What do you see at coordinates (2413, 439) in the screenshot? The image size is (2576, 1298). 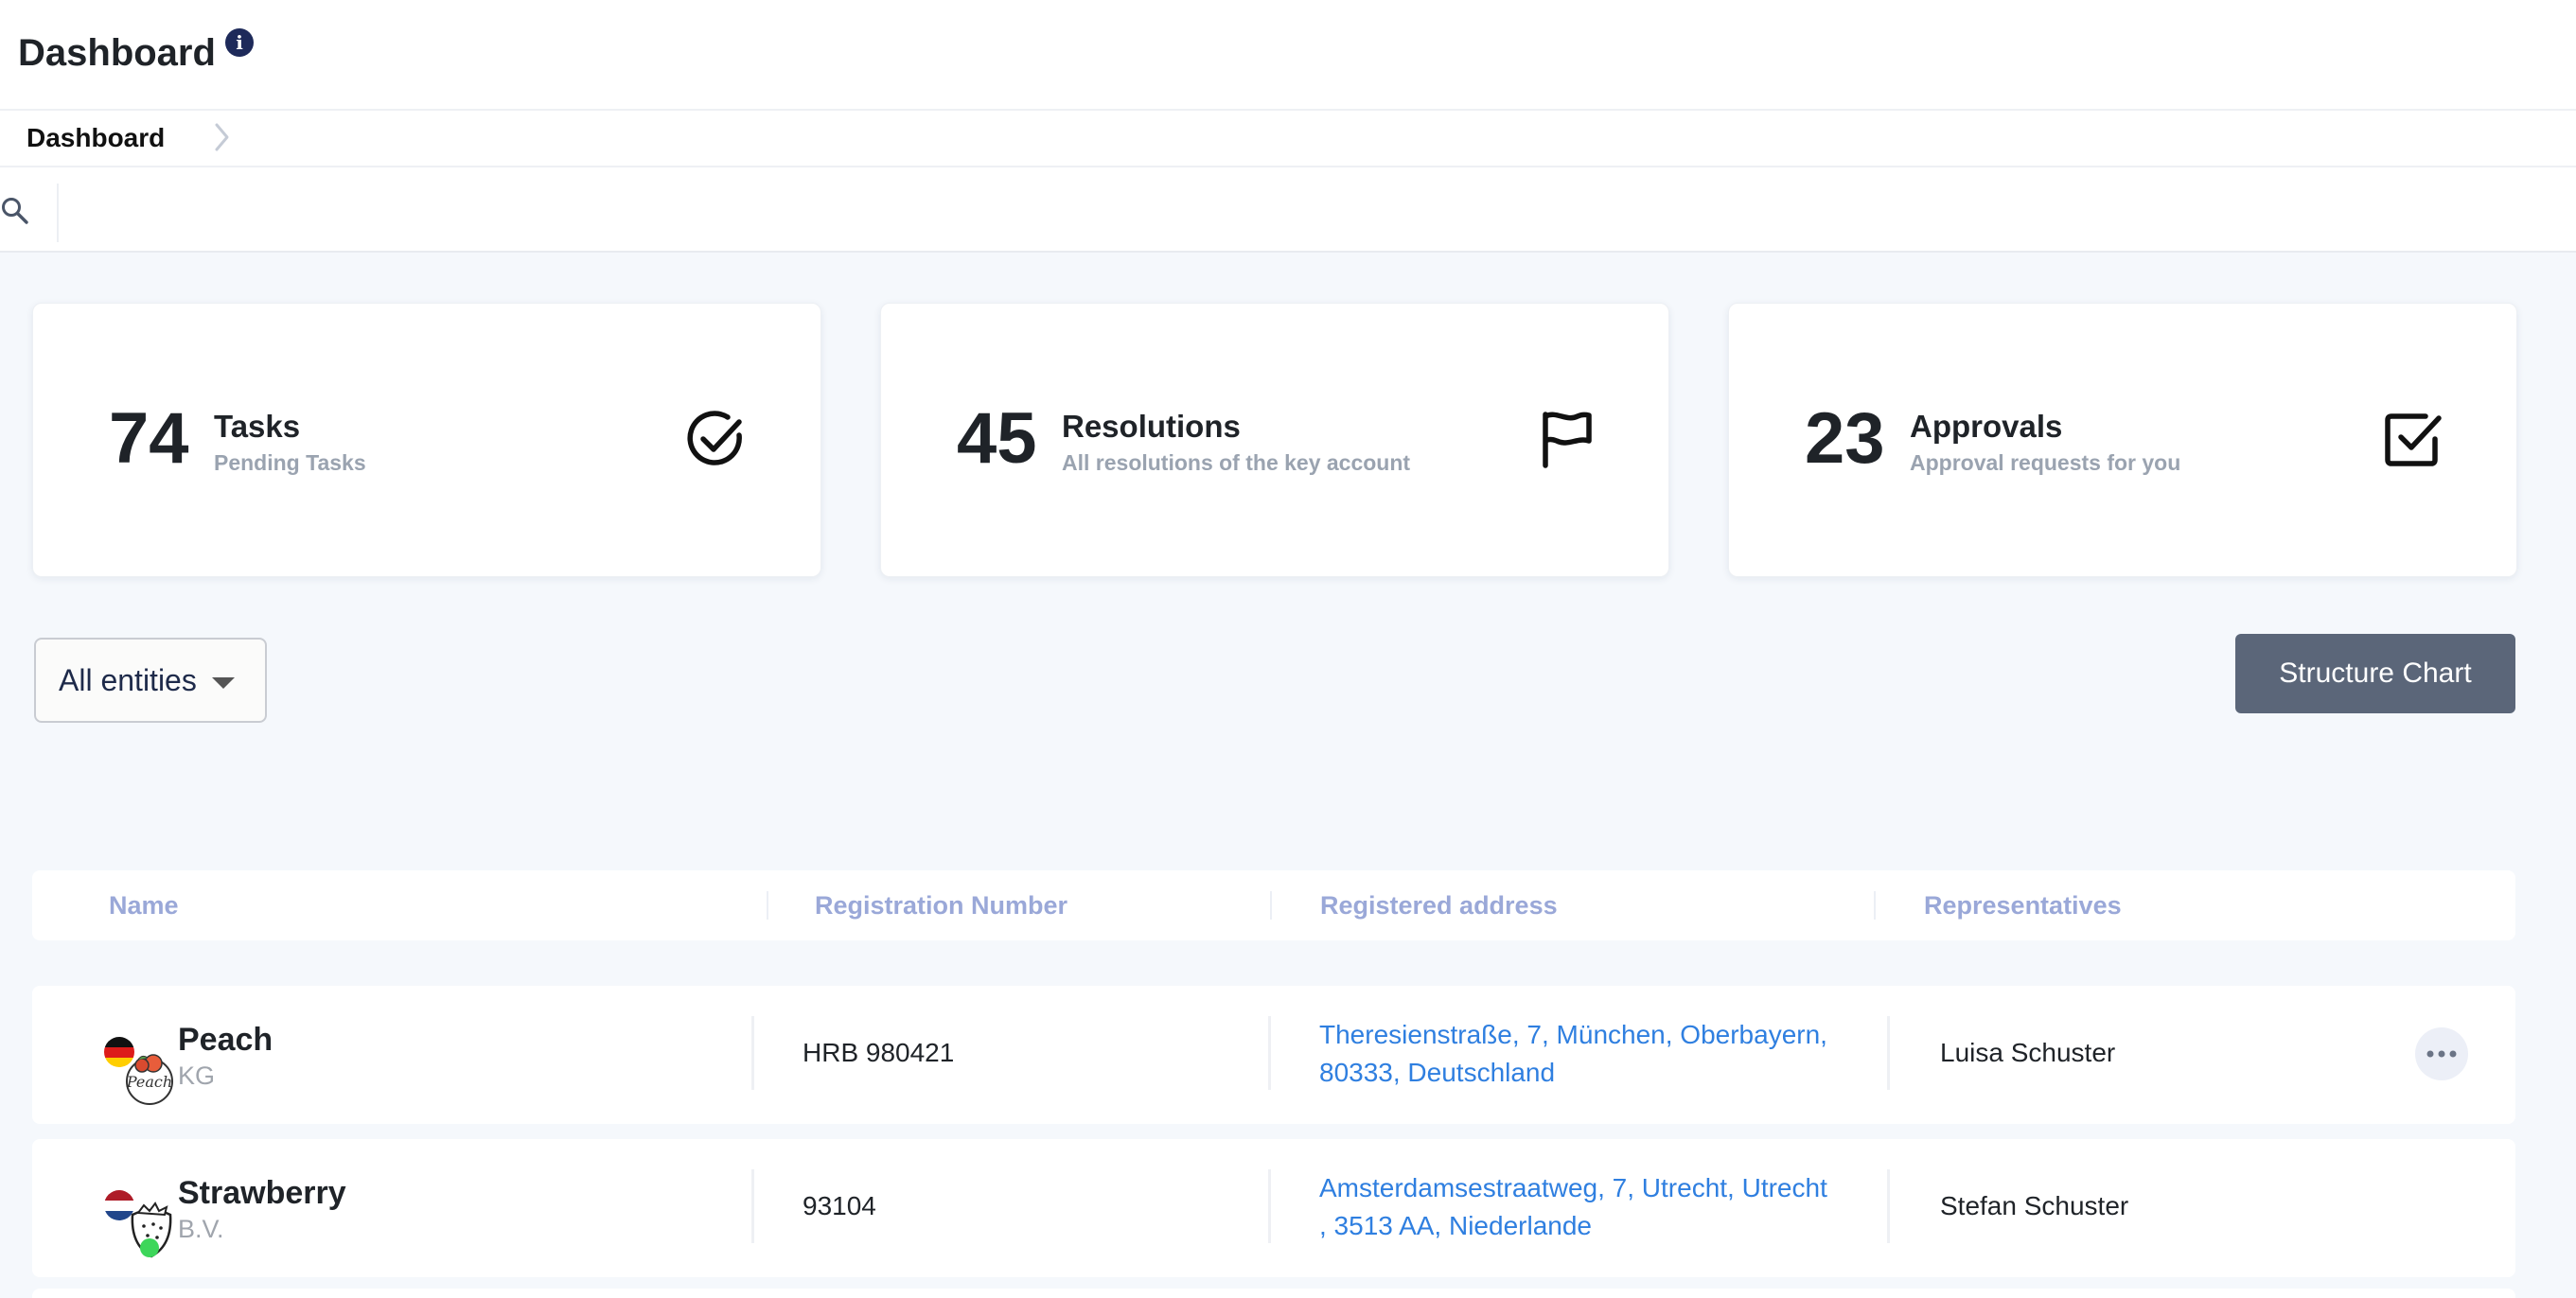 I see `checkbox-icon` at bounding box center [2413, 439].